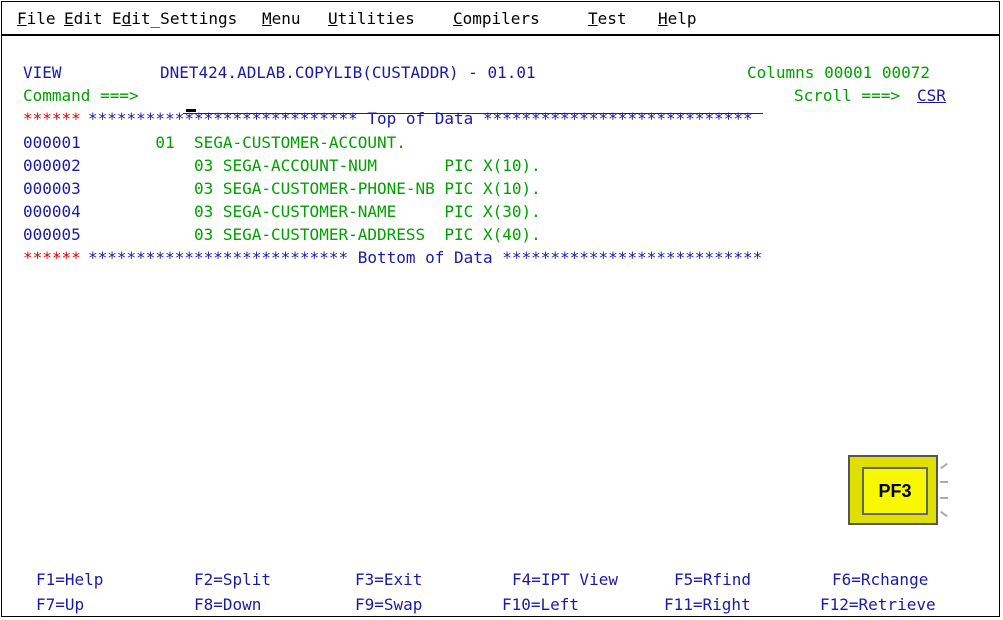 This screenshot has height=620, width=1003. What do you see at coordinates (878, 605) in the screenshot?
I see `fkey-f12: F12=Retrieve` at bounding box center [878, 605].